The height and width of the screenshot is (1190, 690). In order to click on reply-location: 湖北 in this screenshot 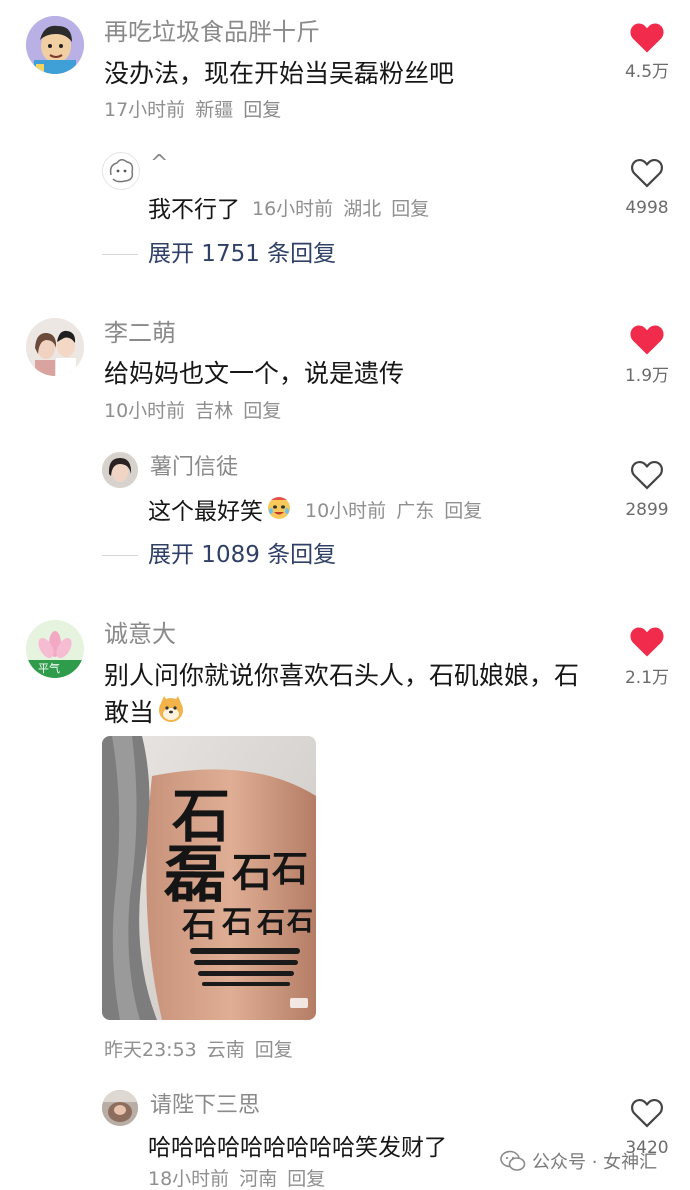, I will do `click(362, 208)`.